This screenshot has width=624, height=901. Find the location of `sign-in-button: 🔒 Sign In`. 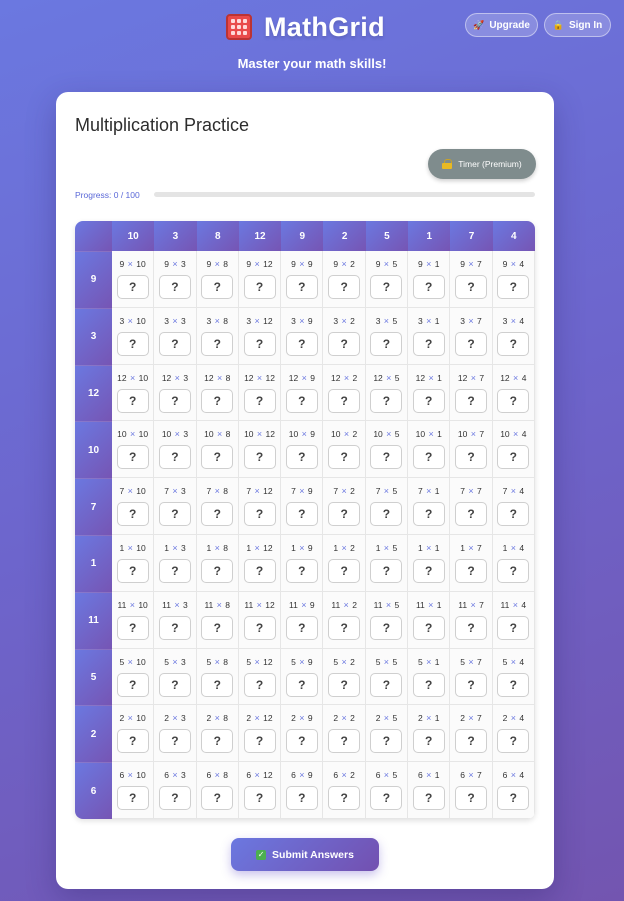

sign-in-button: 🔒 Sign In is located at coordinates (577, 25).